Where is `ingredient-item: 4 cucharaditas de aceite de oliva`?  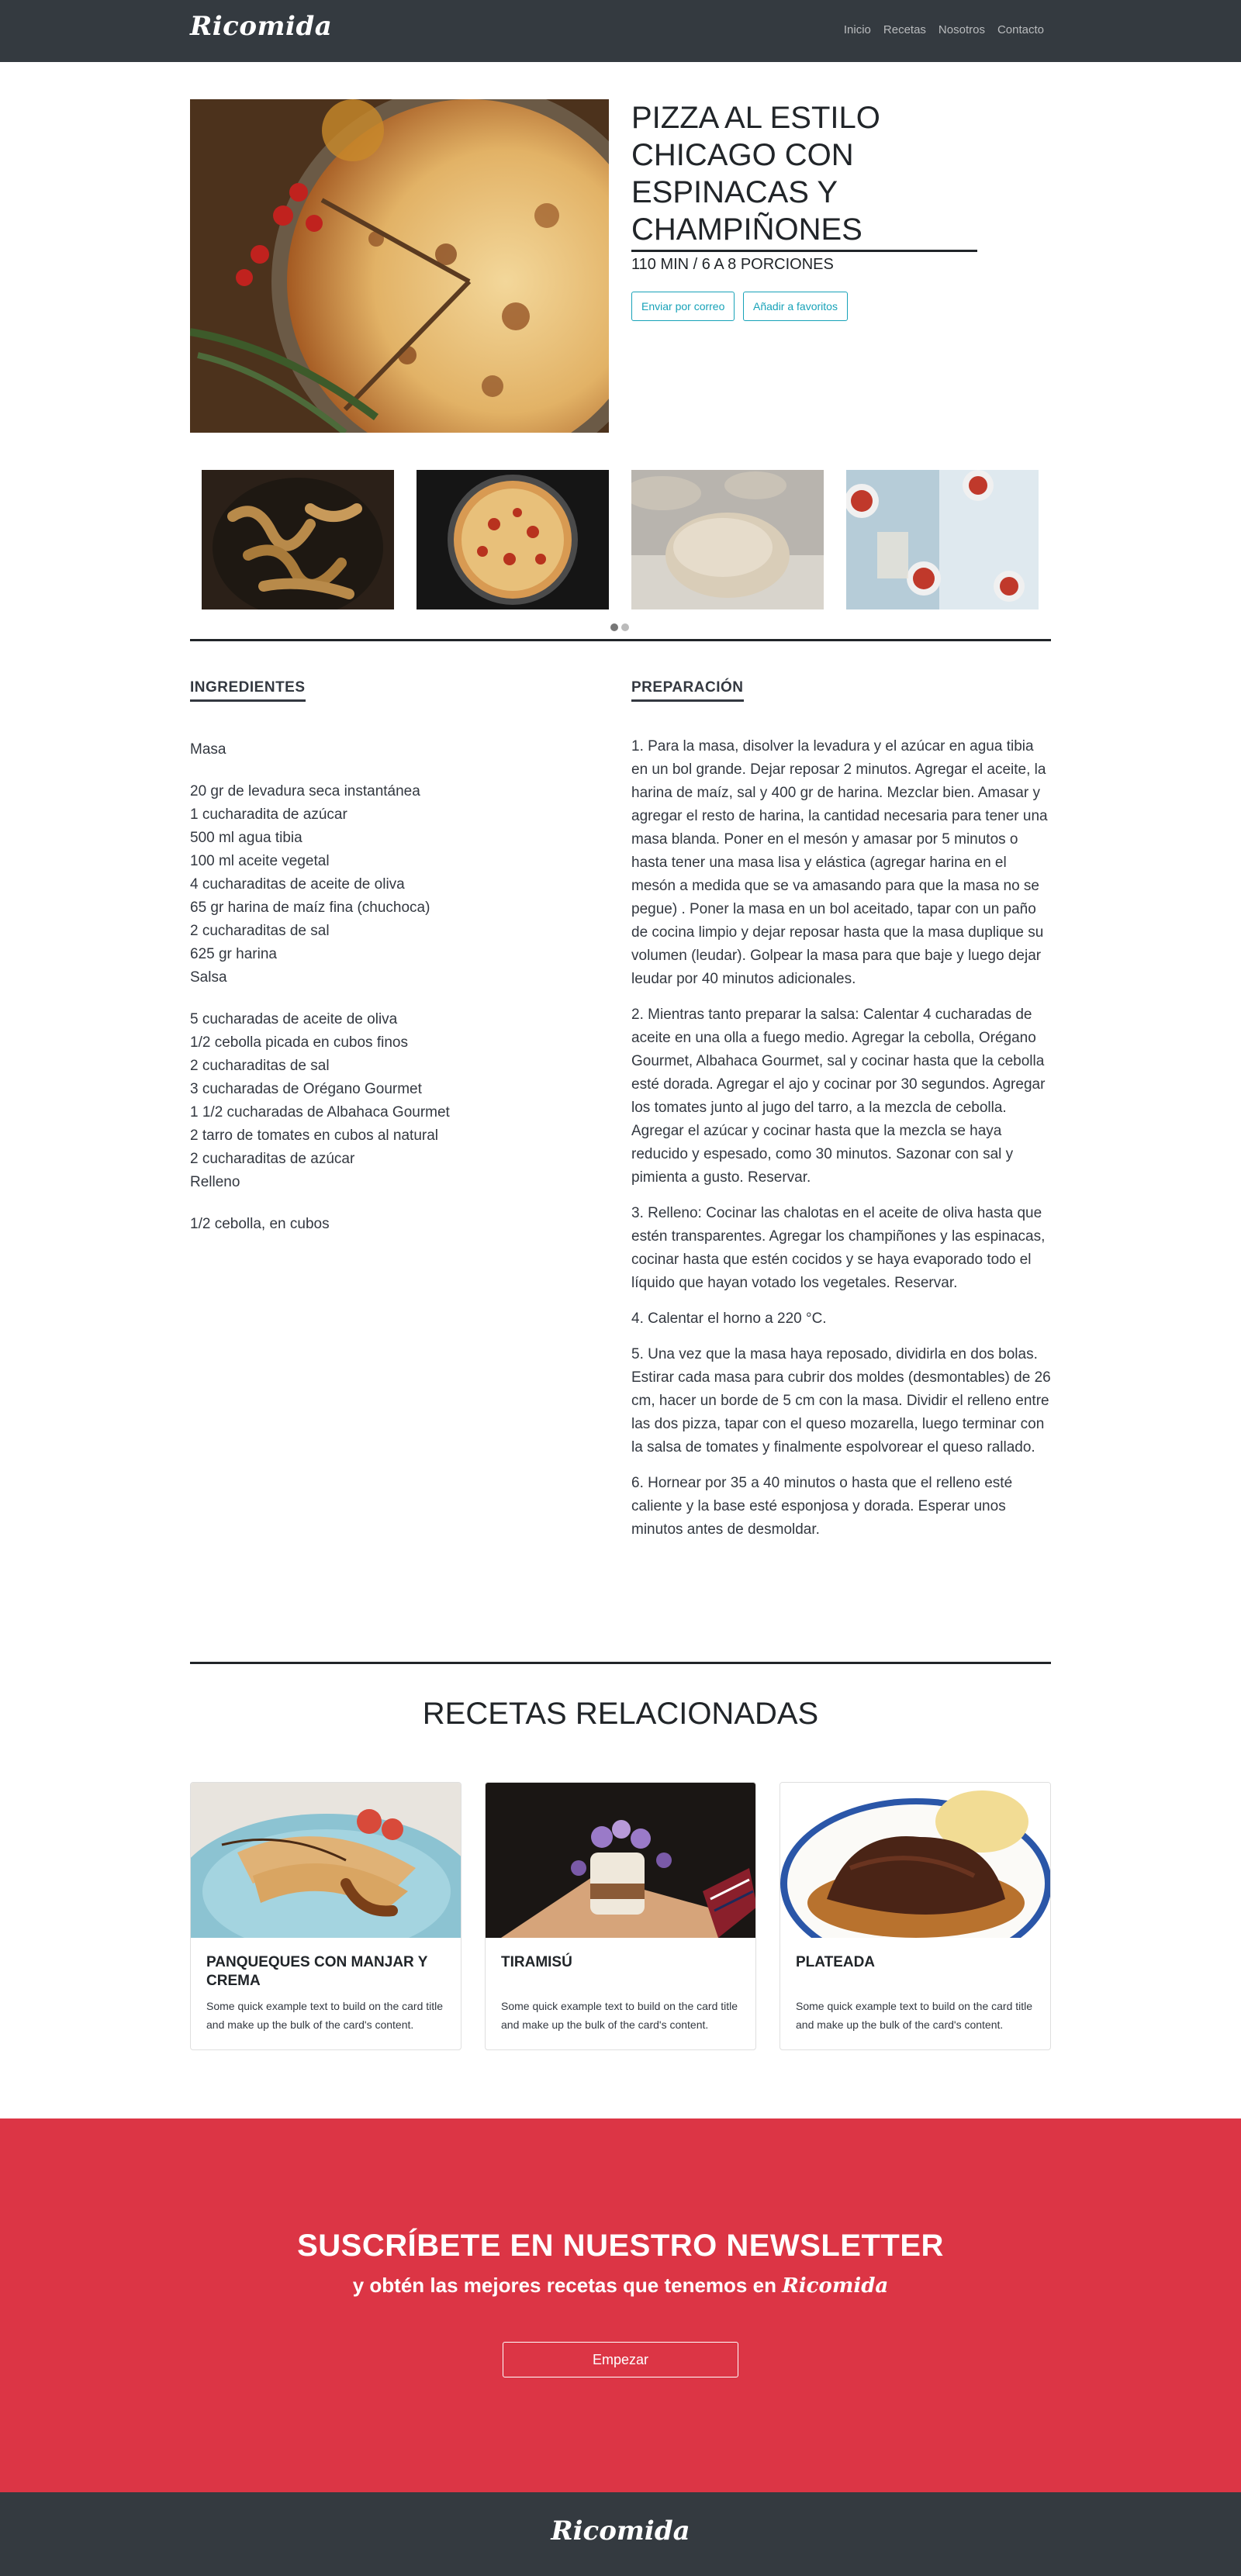
ingredient-item: 4 cucharaditas de aceite de oliva is located at coordinates (297, 885).